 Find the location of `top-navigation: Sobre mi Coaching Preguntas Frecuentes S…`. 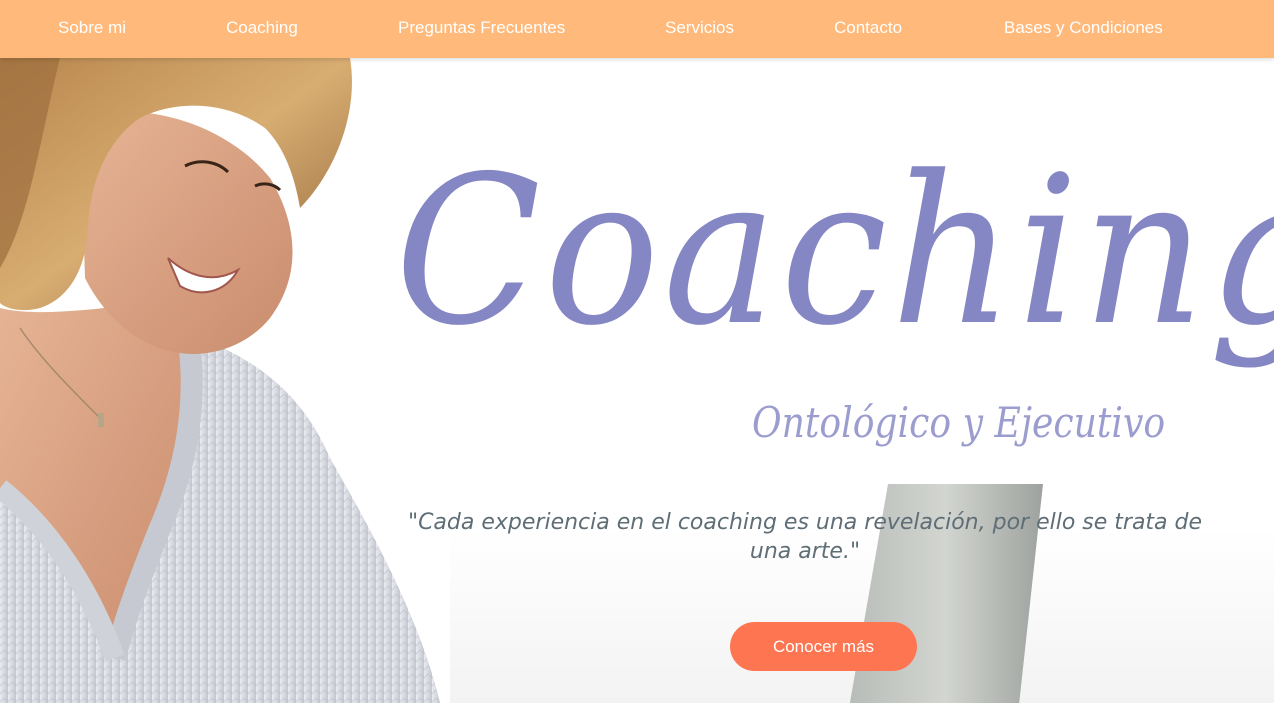

top-navigation: Sobre mi Coaching Preguntas Frecuentes S… is located at coordinates (637, 29).